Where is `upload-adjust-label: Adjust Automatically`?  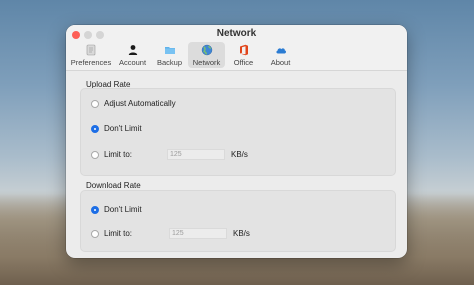
upload-adjust-label: Adjust Automatically is located at coordinates (140, 103).